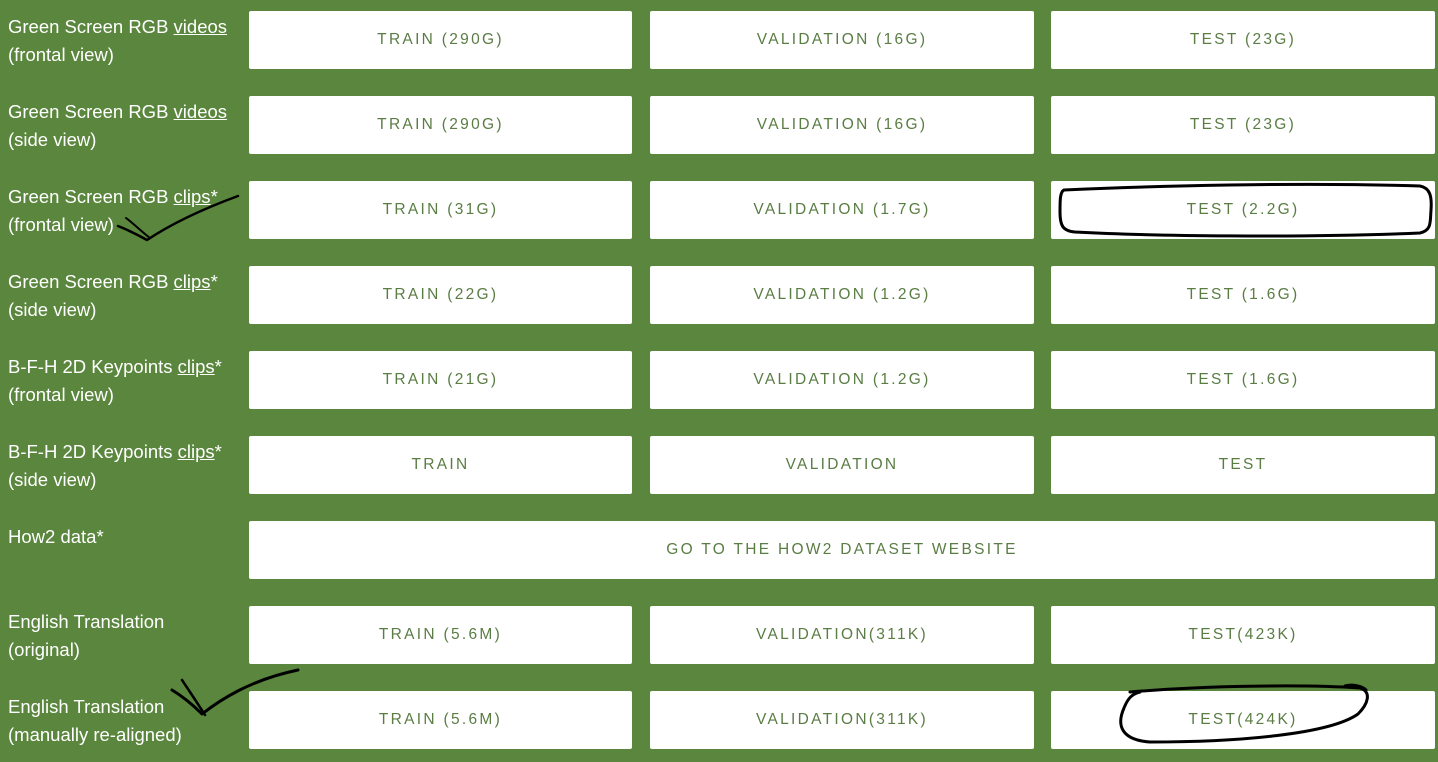 Image resolution: width=1438 pixels, height=762 pixels. I want to click on row-label: Green Screen RGB videos (side view), so click(125, 126).